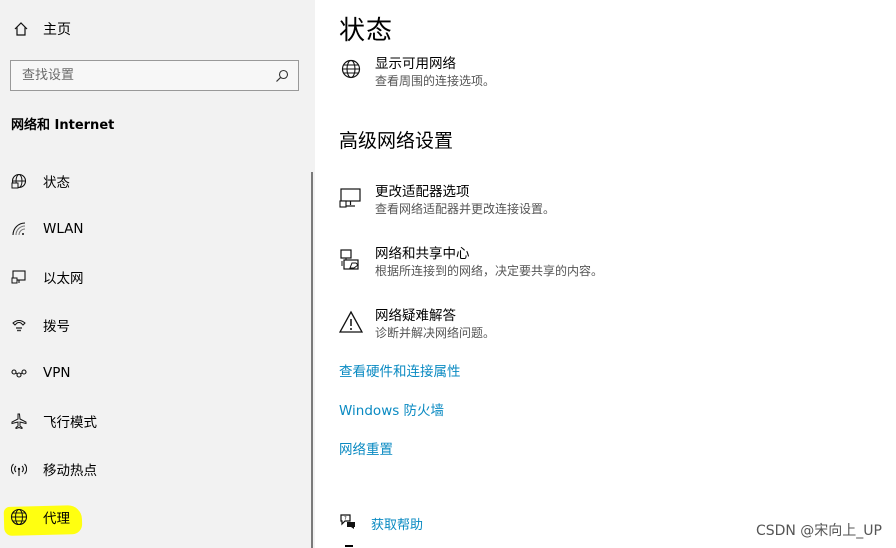  I want to click on get-help-link: ? 获取帮助, so click(381, 523).